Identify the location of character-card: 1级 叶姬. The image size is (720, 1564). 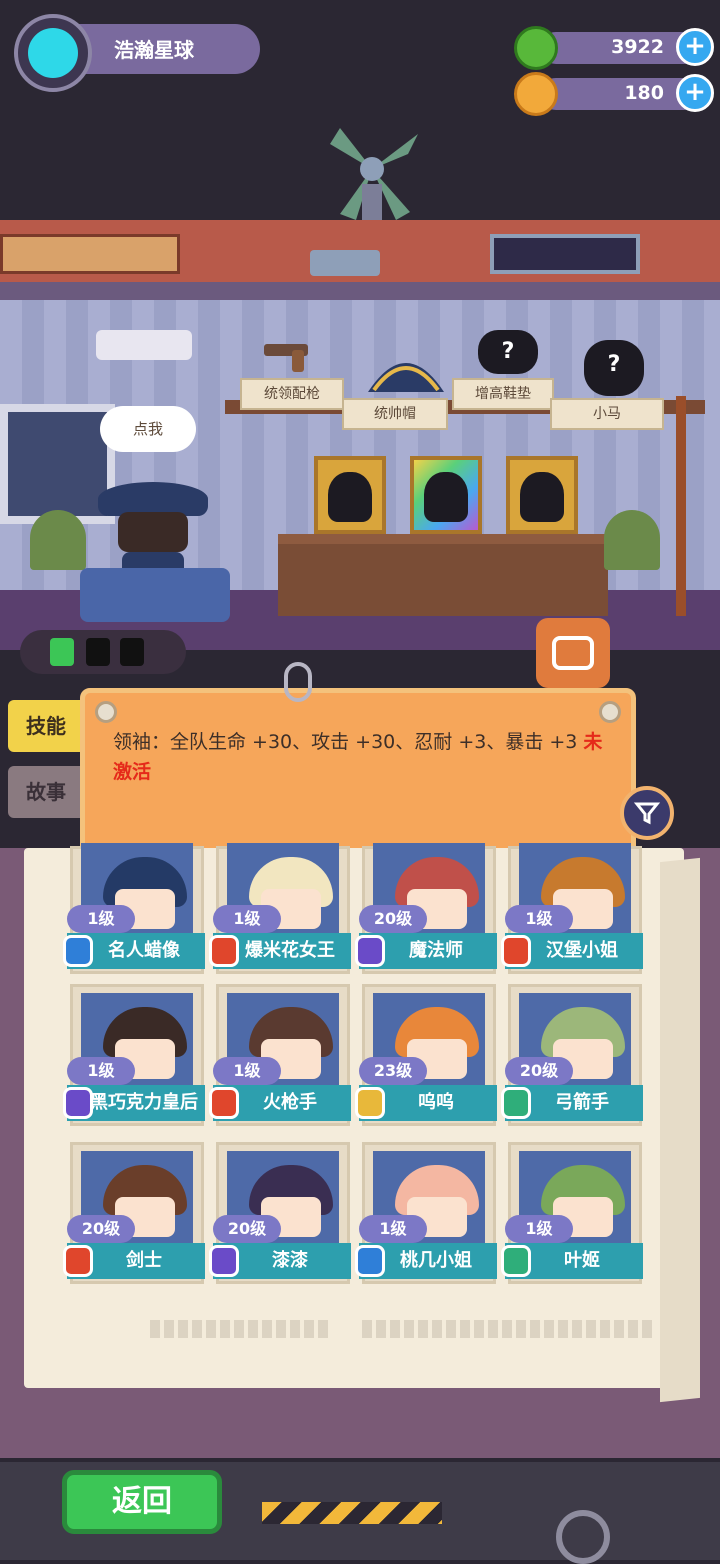
(572, 1213).